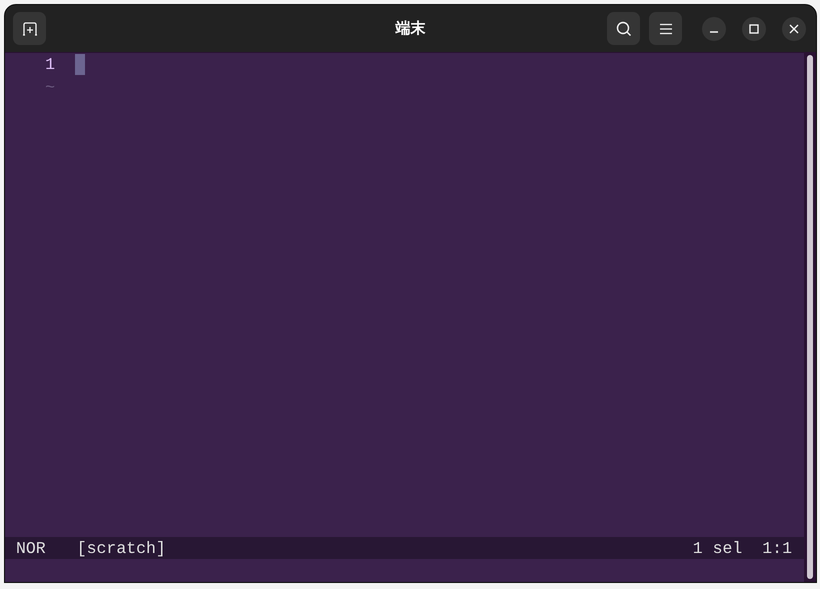 This screenshot has width=820, height=589. I want to click on cursor-position: 1:1, so click(777, 548).